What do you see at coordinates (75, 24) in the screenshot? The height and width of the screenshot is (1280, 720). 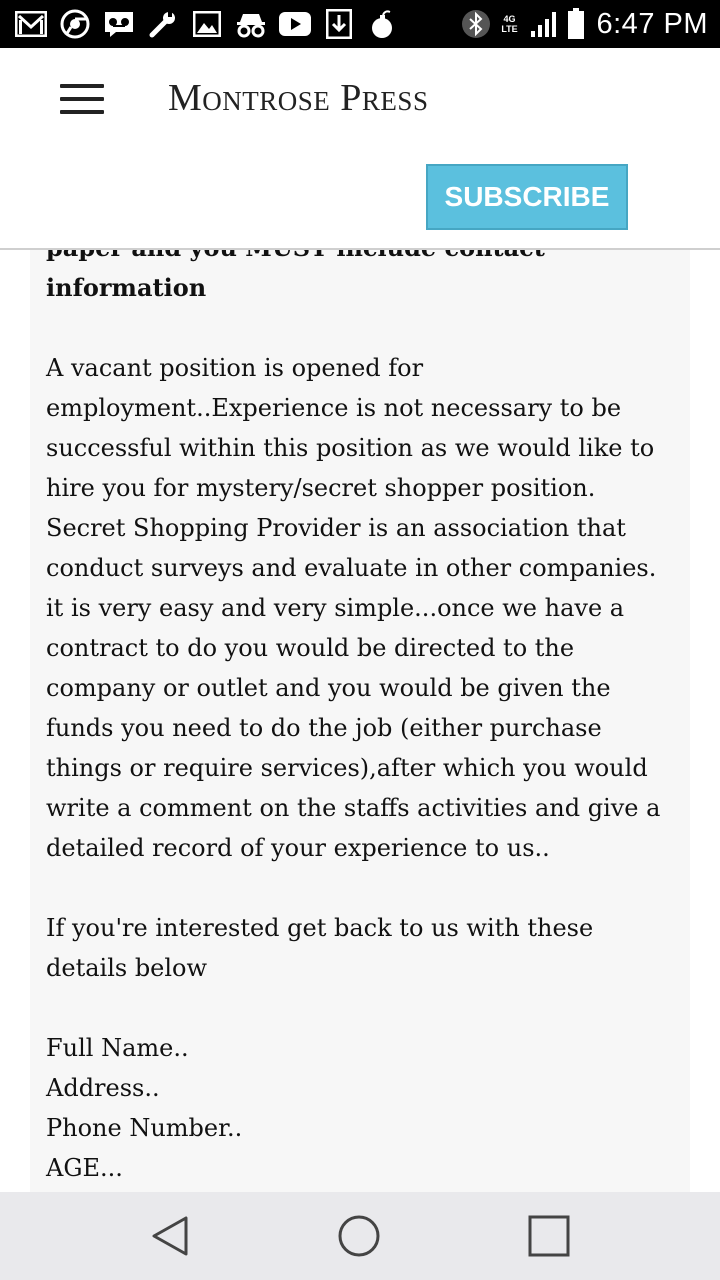 I see `chrome-icon` at bounding box center [75, 24].